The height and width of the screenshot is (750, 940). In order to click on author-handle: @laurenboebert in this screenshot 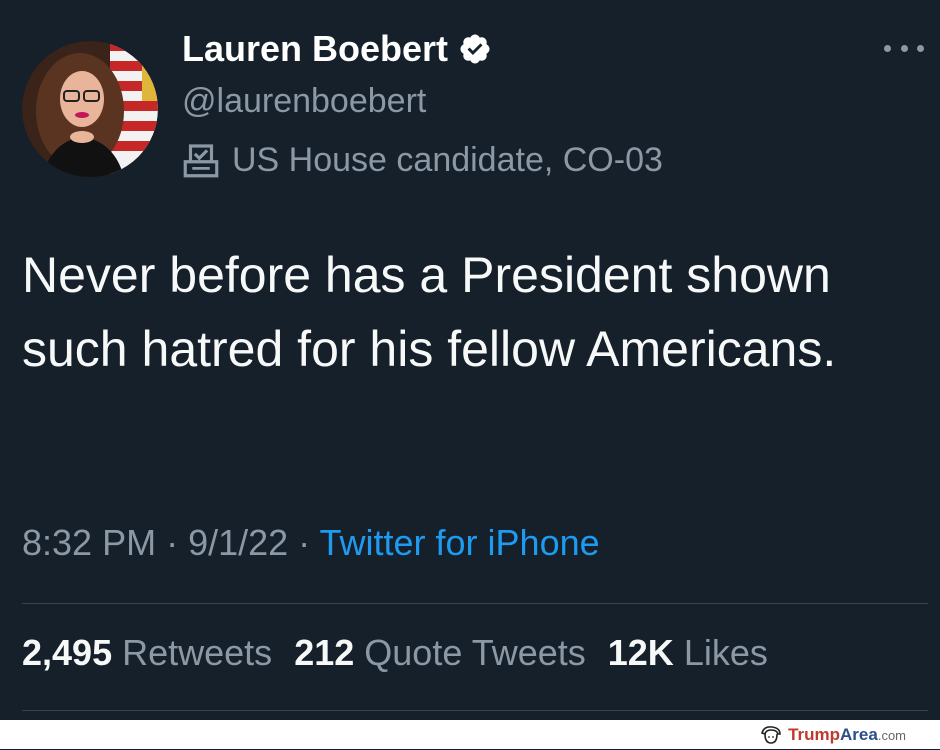, I will do `click(304, 101)`.